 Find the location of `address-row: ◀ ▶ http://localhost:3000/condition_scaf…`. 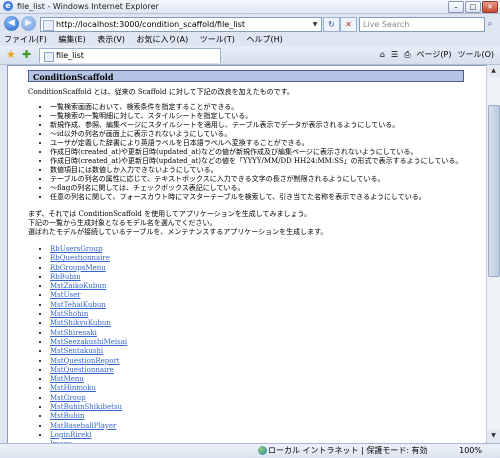

address-row: ◀ ▶ http://localhost:3000/condition_scaf… is located at coordinates (250, 24).